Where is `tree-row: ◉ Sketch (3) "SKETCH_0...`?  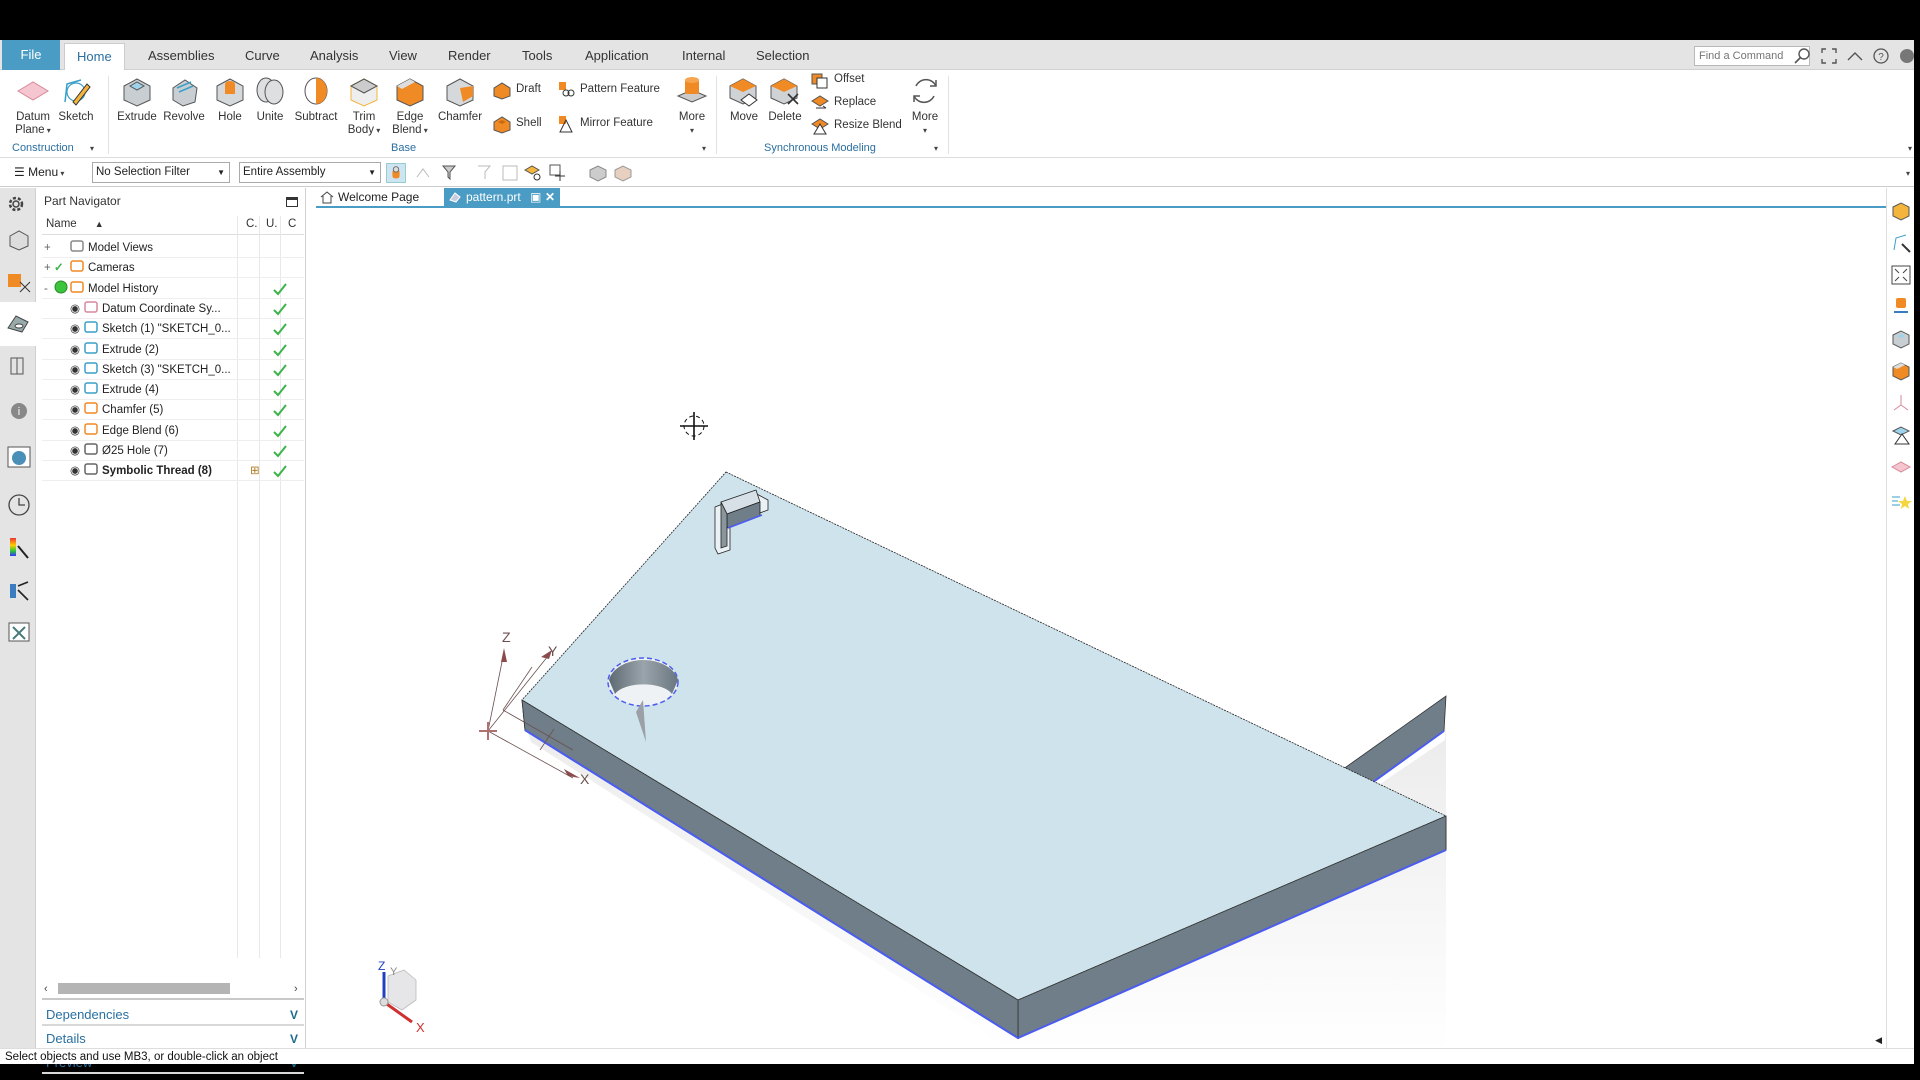 tree-row: ◉ Sketch (3) "SKETCH_0... is located at coordinates (173, 370).